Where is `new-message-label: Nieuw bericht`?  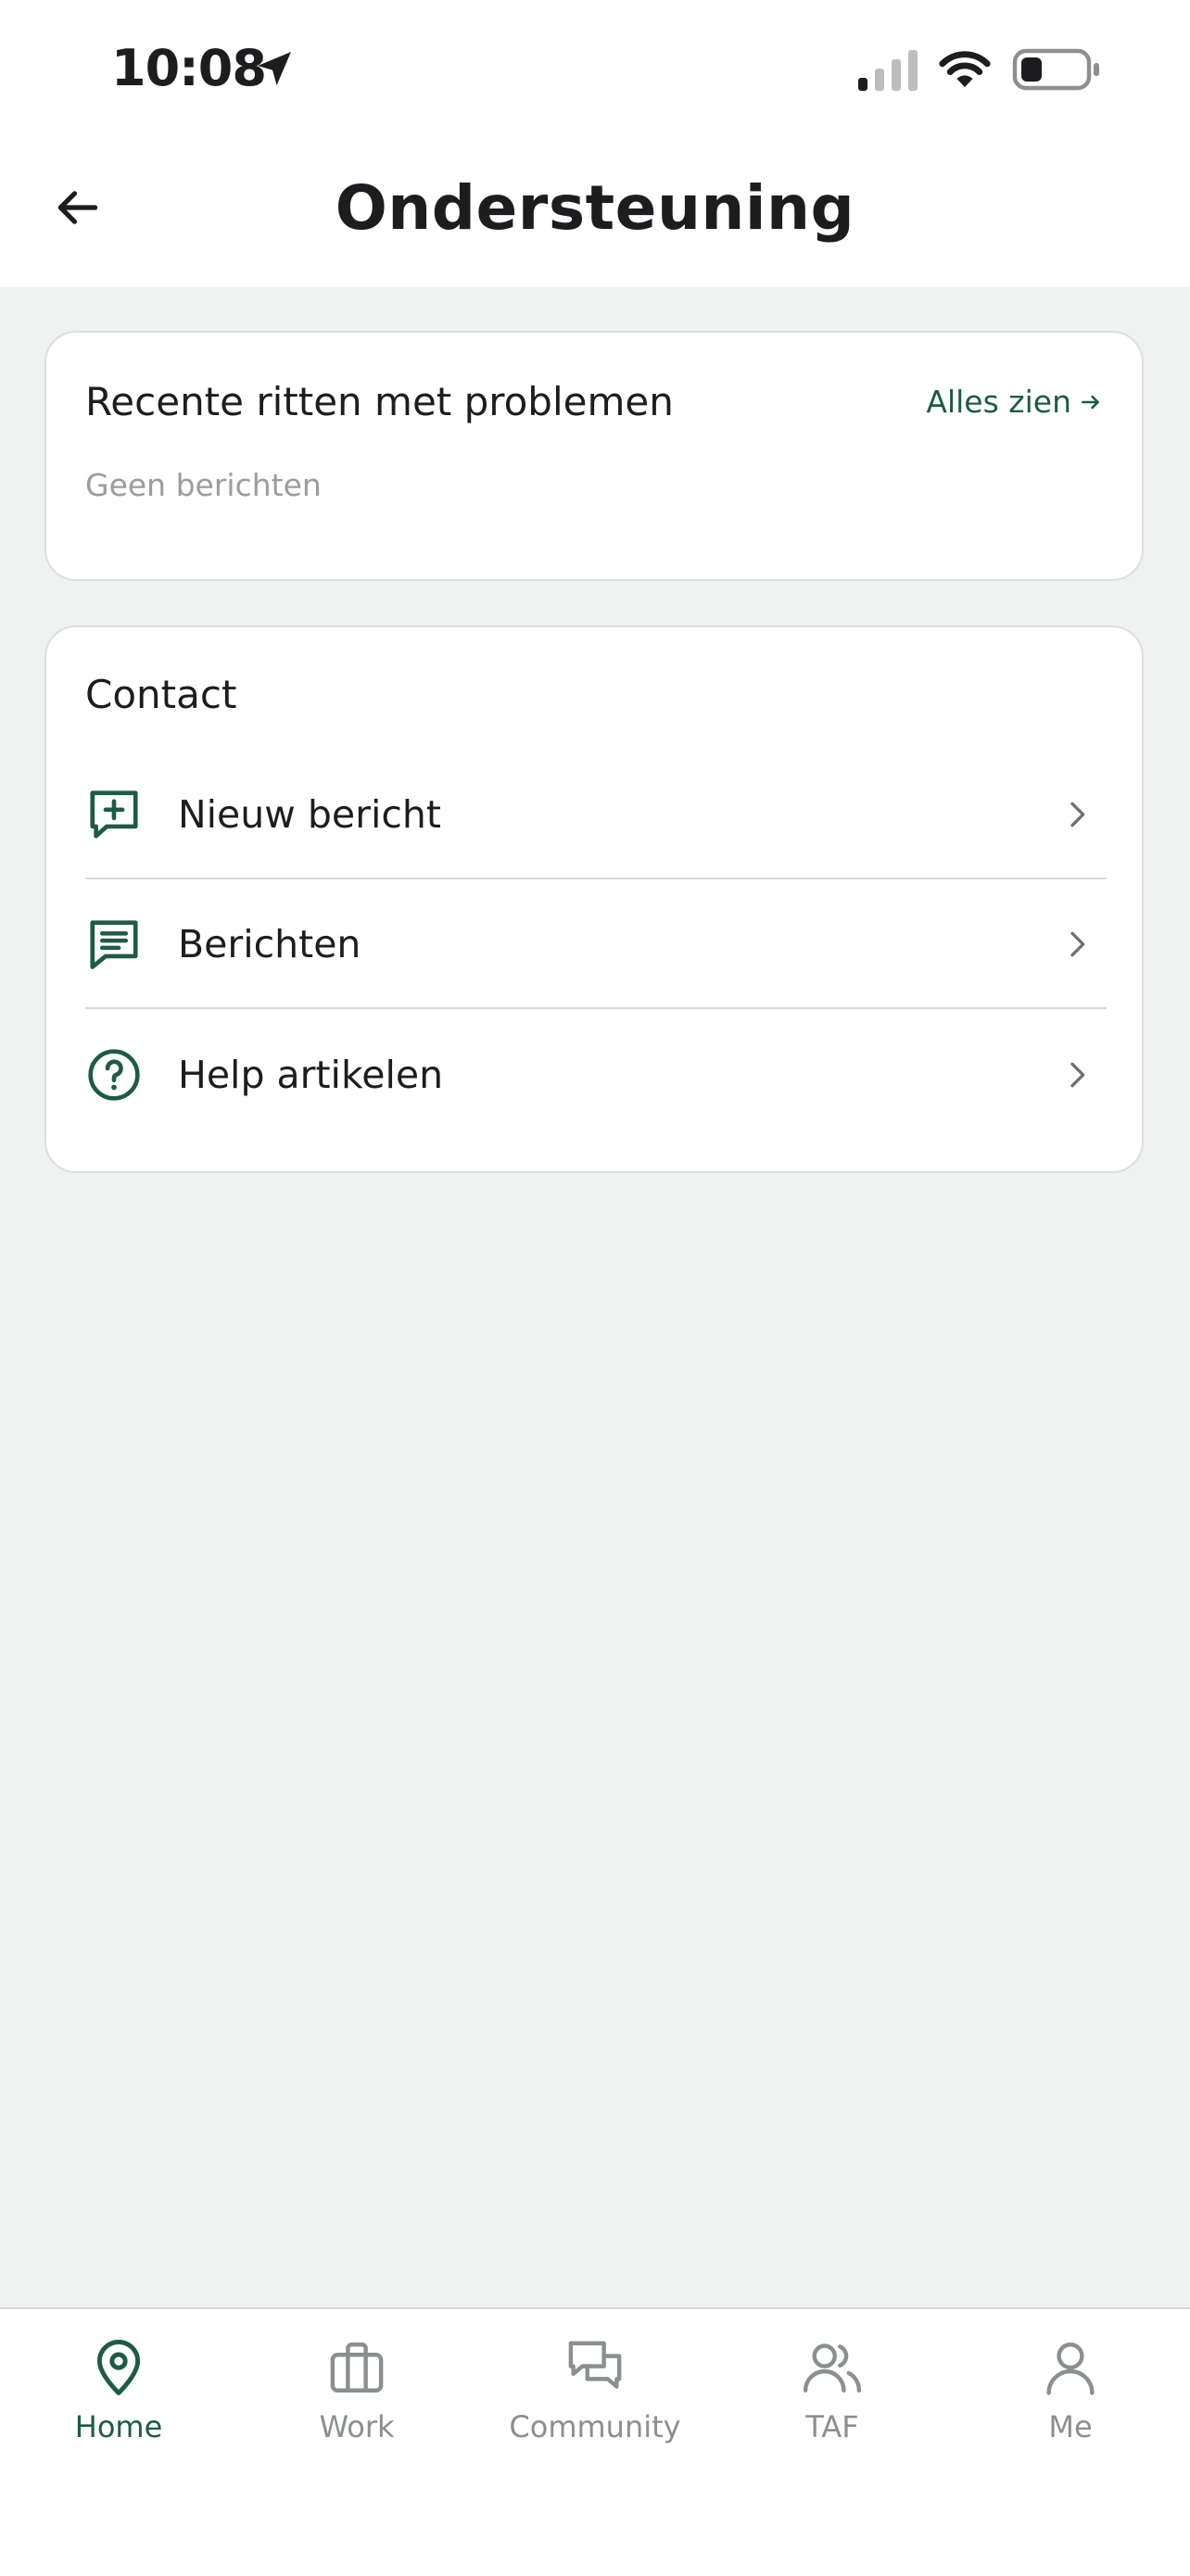
new-message-label: Nieuw bericht is located at coordinates (309, 814).